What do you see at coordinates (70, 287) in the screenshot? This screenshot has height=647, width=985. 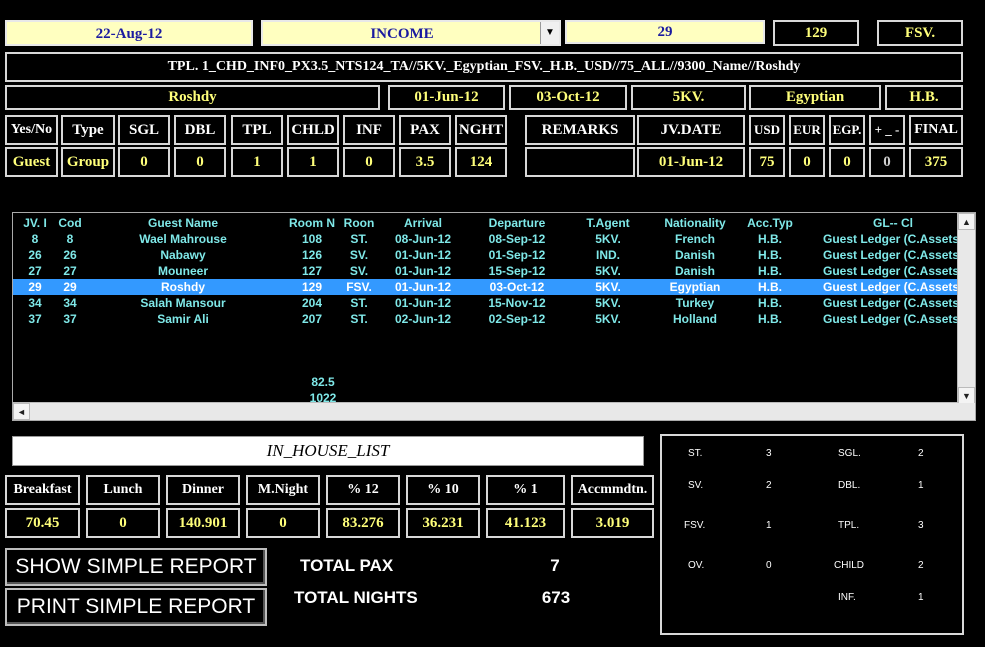 I see `cell-cod: 29` at bounding box center [70, 287].